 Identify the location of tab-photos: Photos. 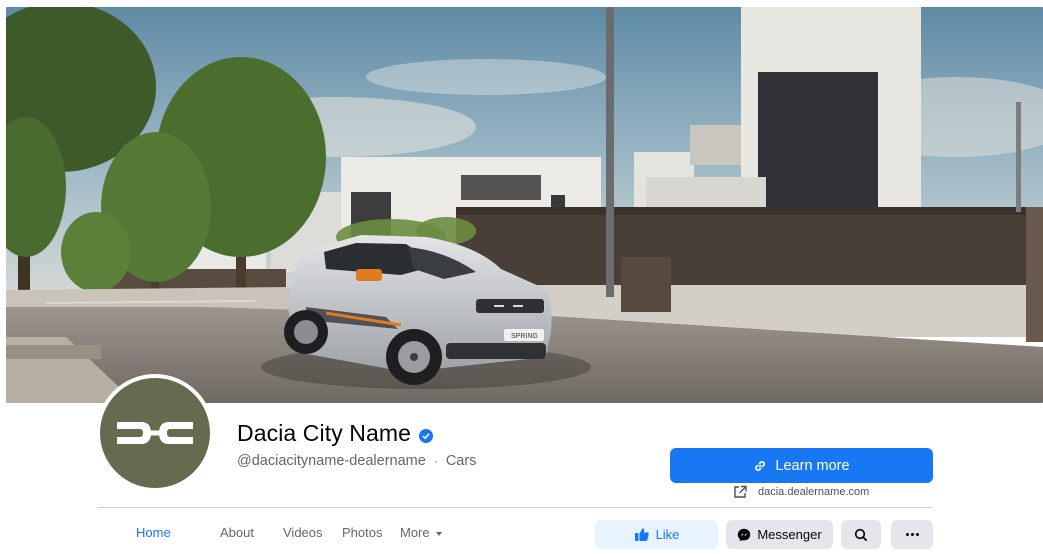
(362, 532).